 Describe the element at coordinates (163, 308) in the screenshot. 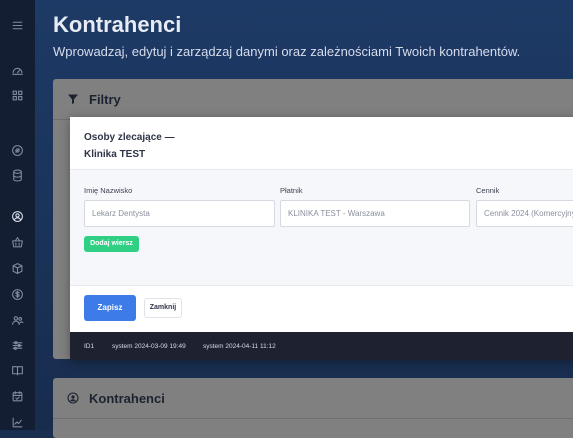

I see `close-button: Zamknij` at that location.